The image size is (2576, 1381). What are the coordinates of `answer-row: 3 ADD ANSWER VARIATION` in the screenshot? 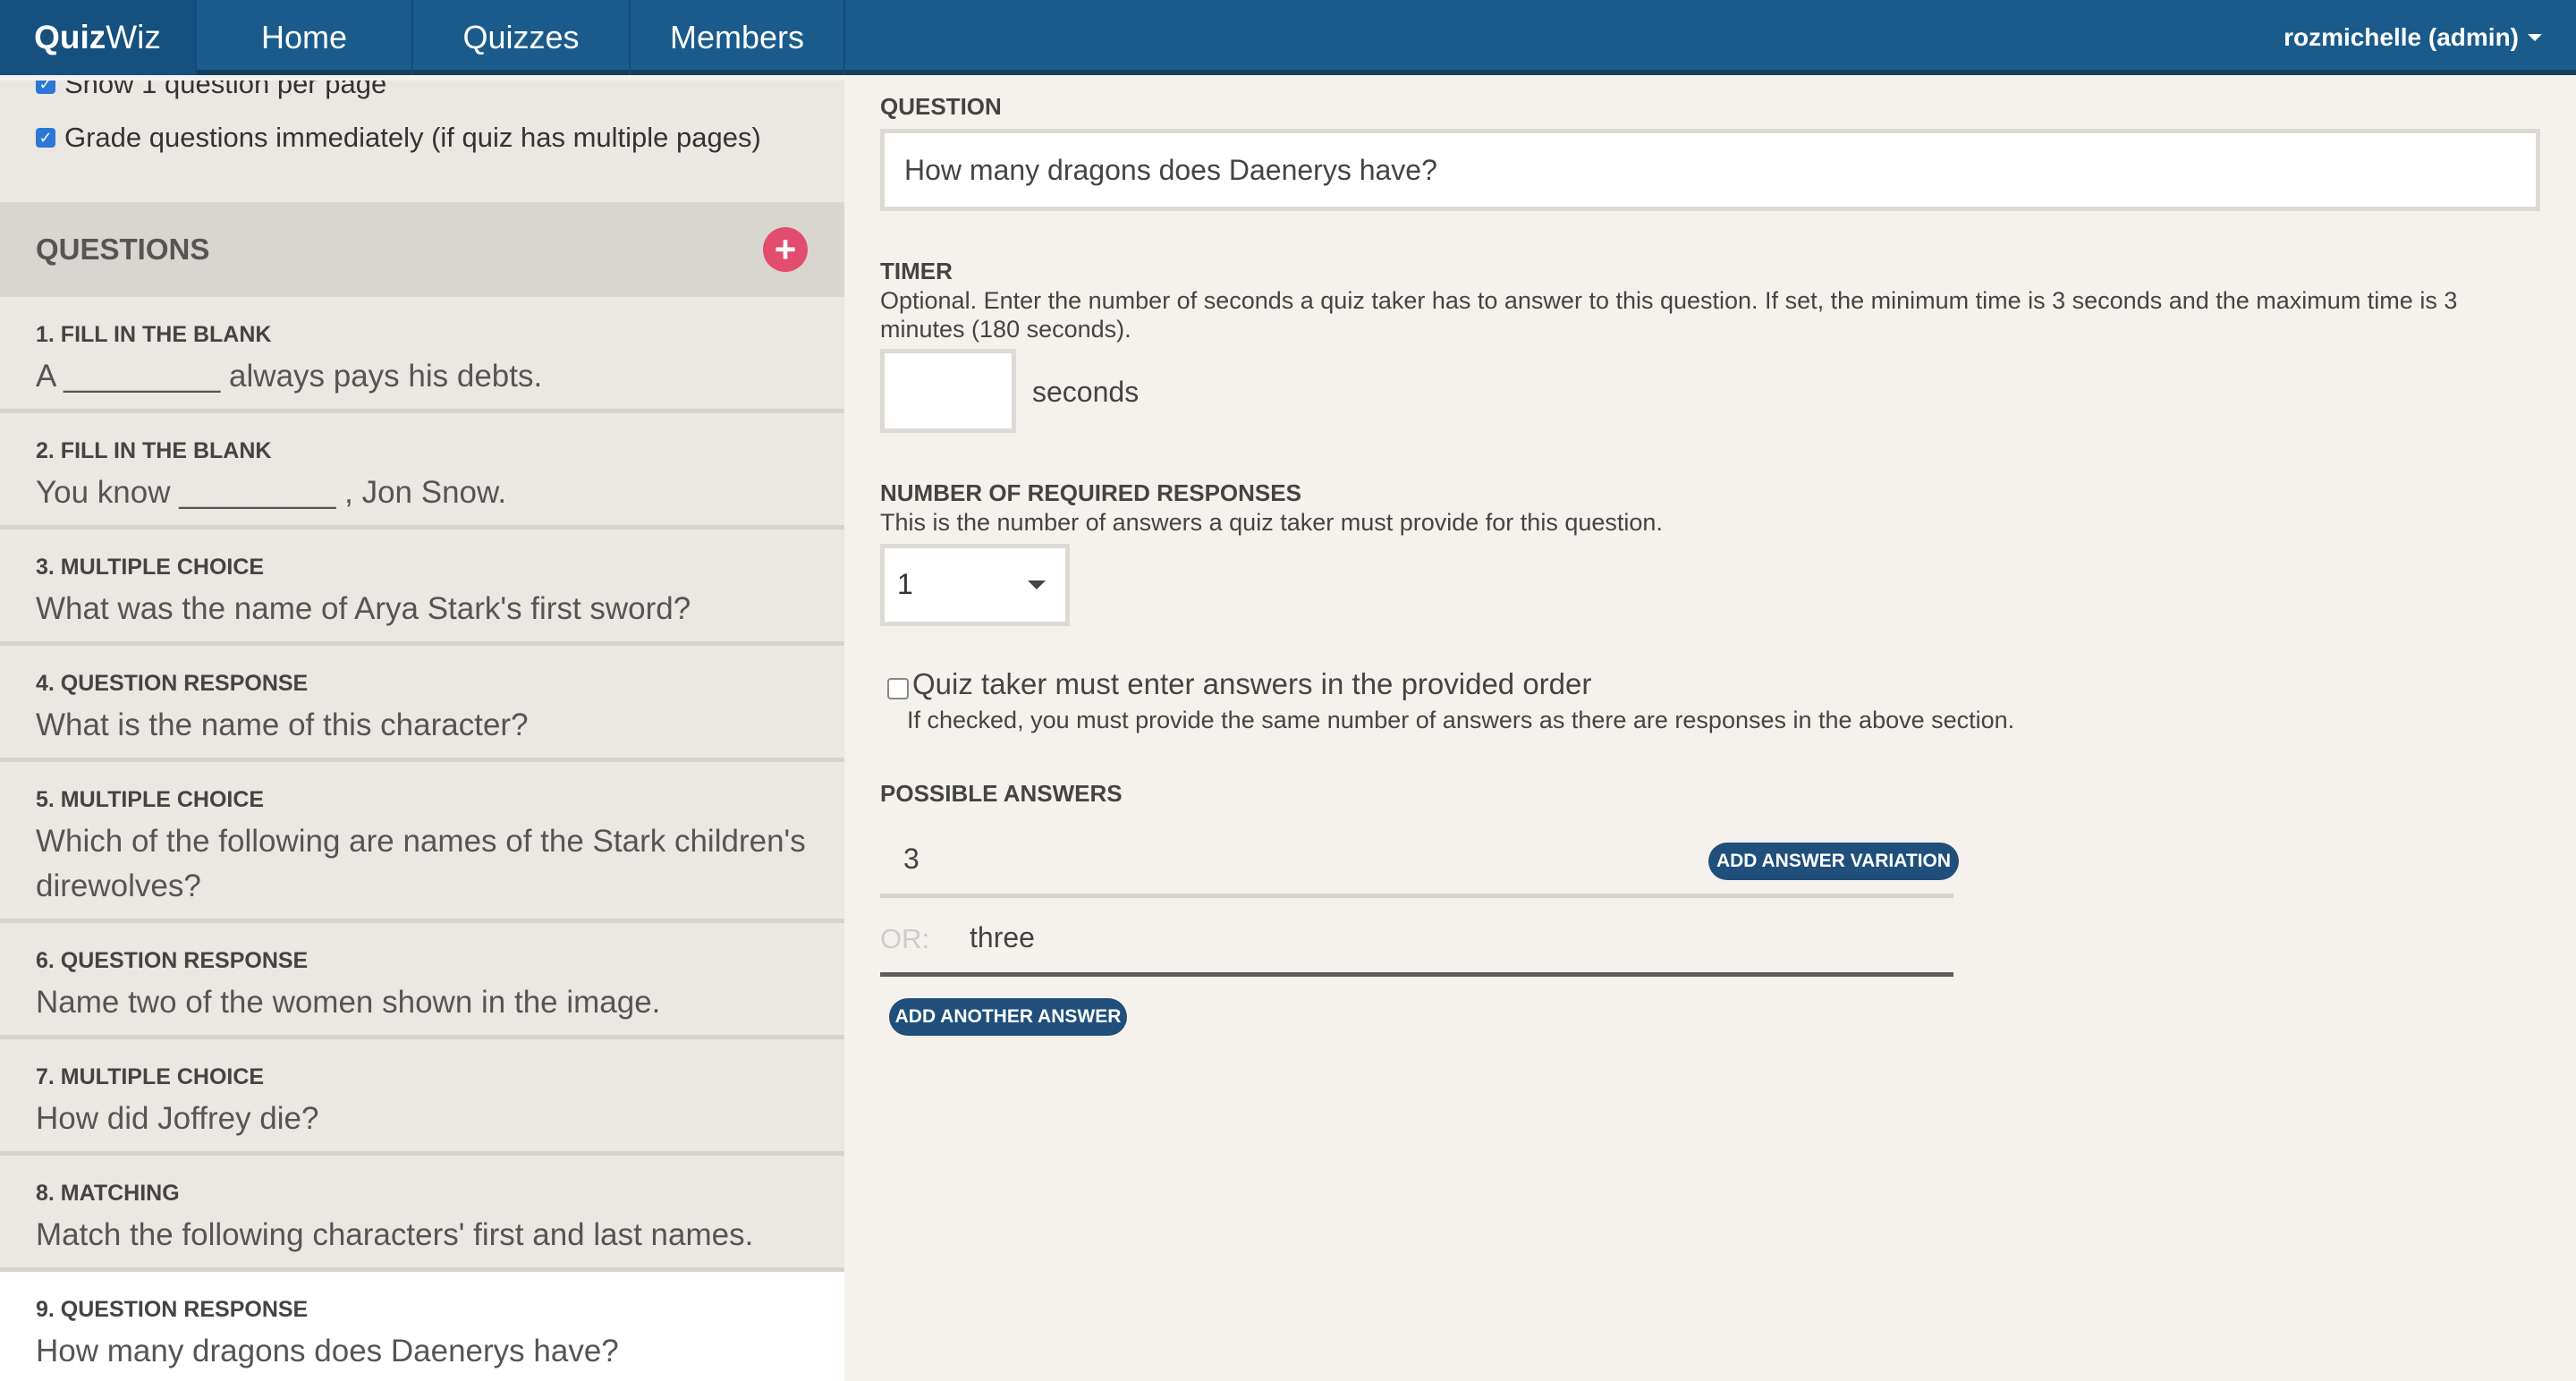 It's located at (1419, 860).